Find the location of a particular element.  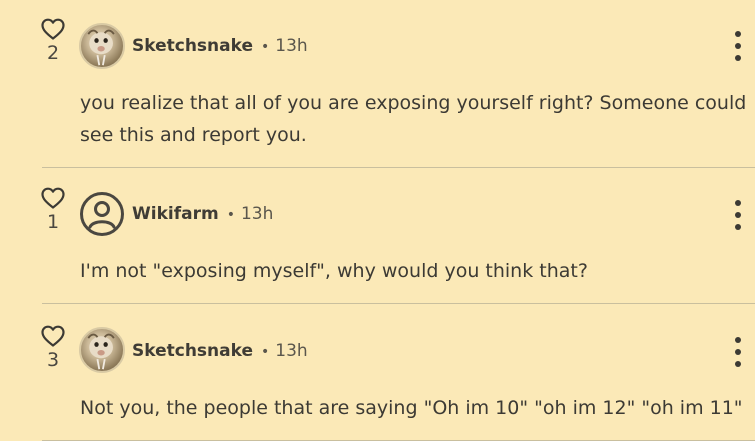

like-count: 1 is located at coordinates (53, 222).